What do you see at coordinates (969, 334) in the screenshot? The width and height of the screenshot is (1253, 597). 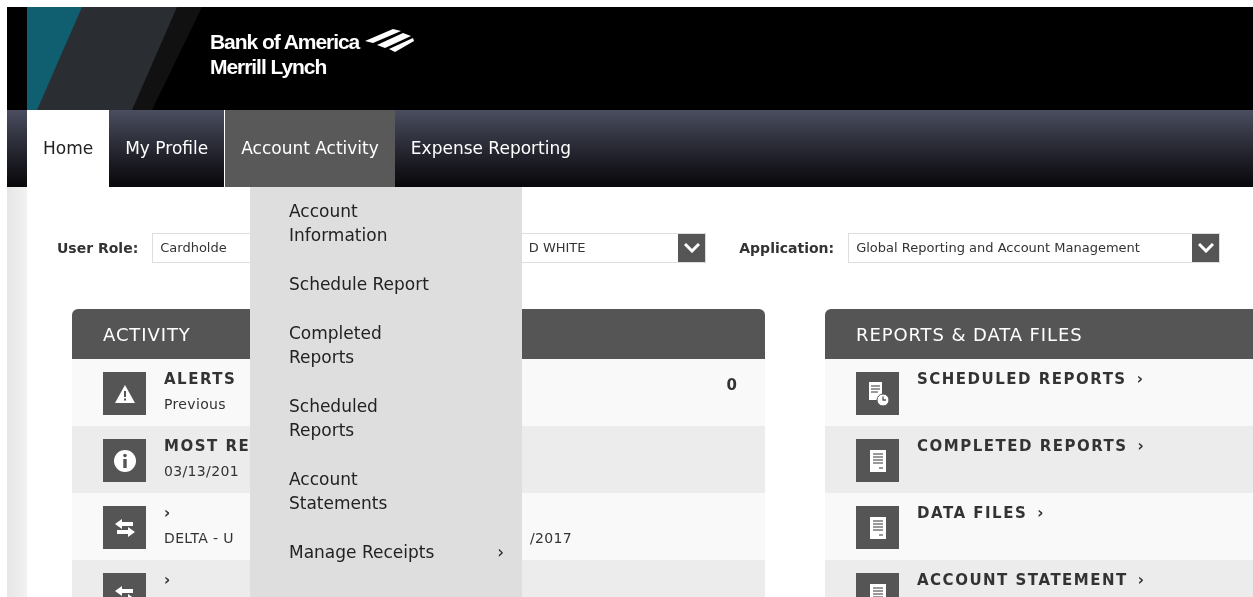 I see `panel-title: REPORTS & DATA FILES` at bounding box center [969, 334].